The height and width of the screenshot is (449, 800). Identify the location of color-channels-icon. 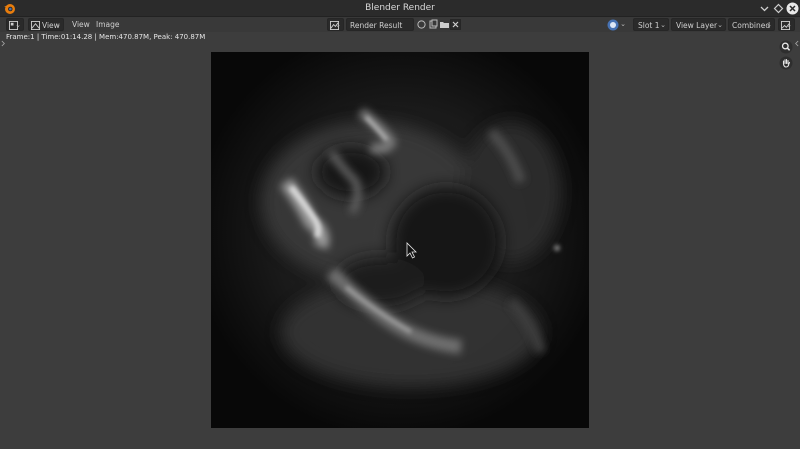
(613, 24).